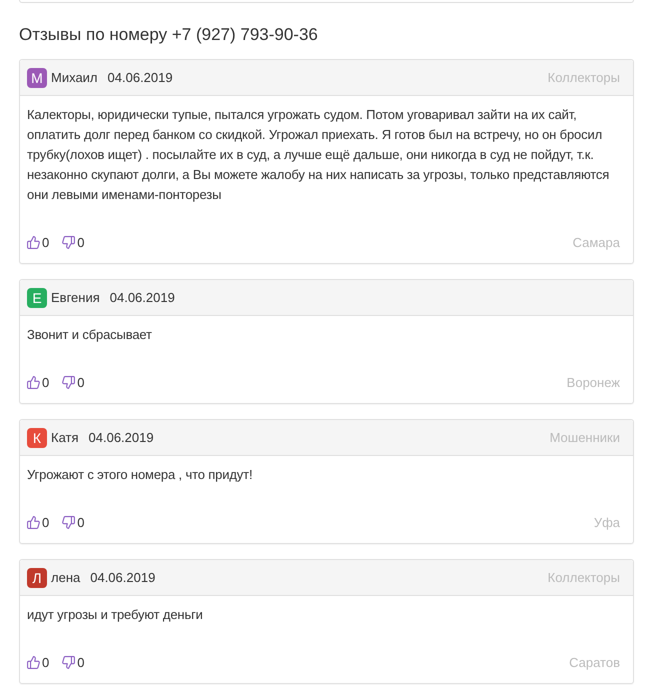 The image size is (659, 685). I want to click on author-name: Михаил, so click(74, 77).